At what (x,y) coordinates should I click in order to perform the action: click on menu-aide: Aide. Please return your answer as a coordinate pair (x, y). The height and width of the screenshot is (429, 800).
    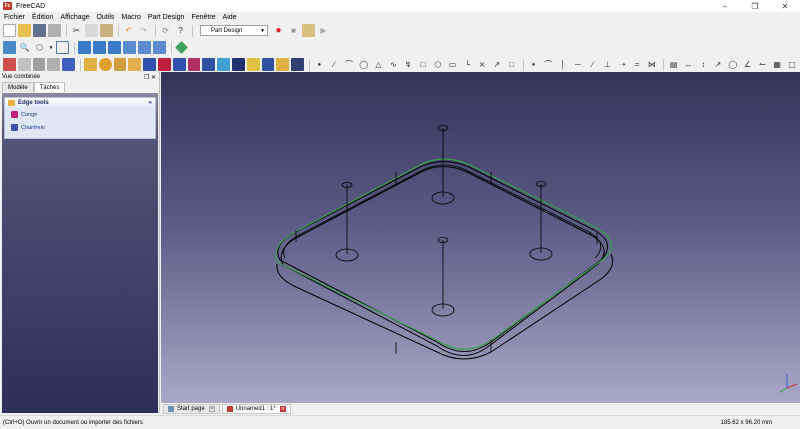
    Looking at the image, I should click on (229, 17).